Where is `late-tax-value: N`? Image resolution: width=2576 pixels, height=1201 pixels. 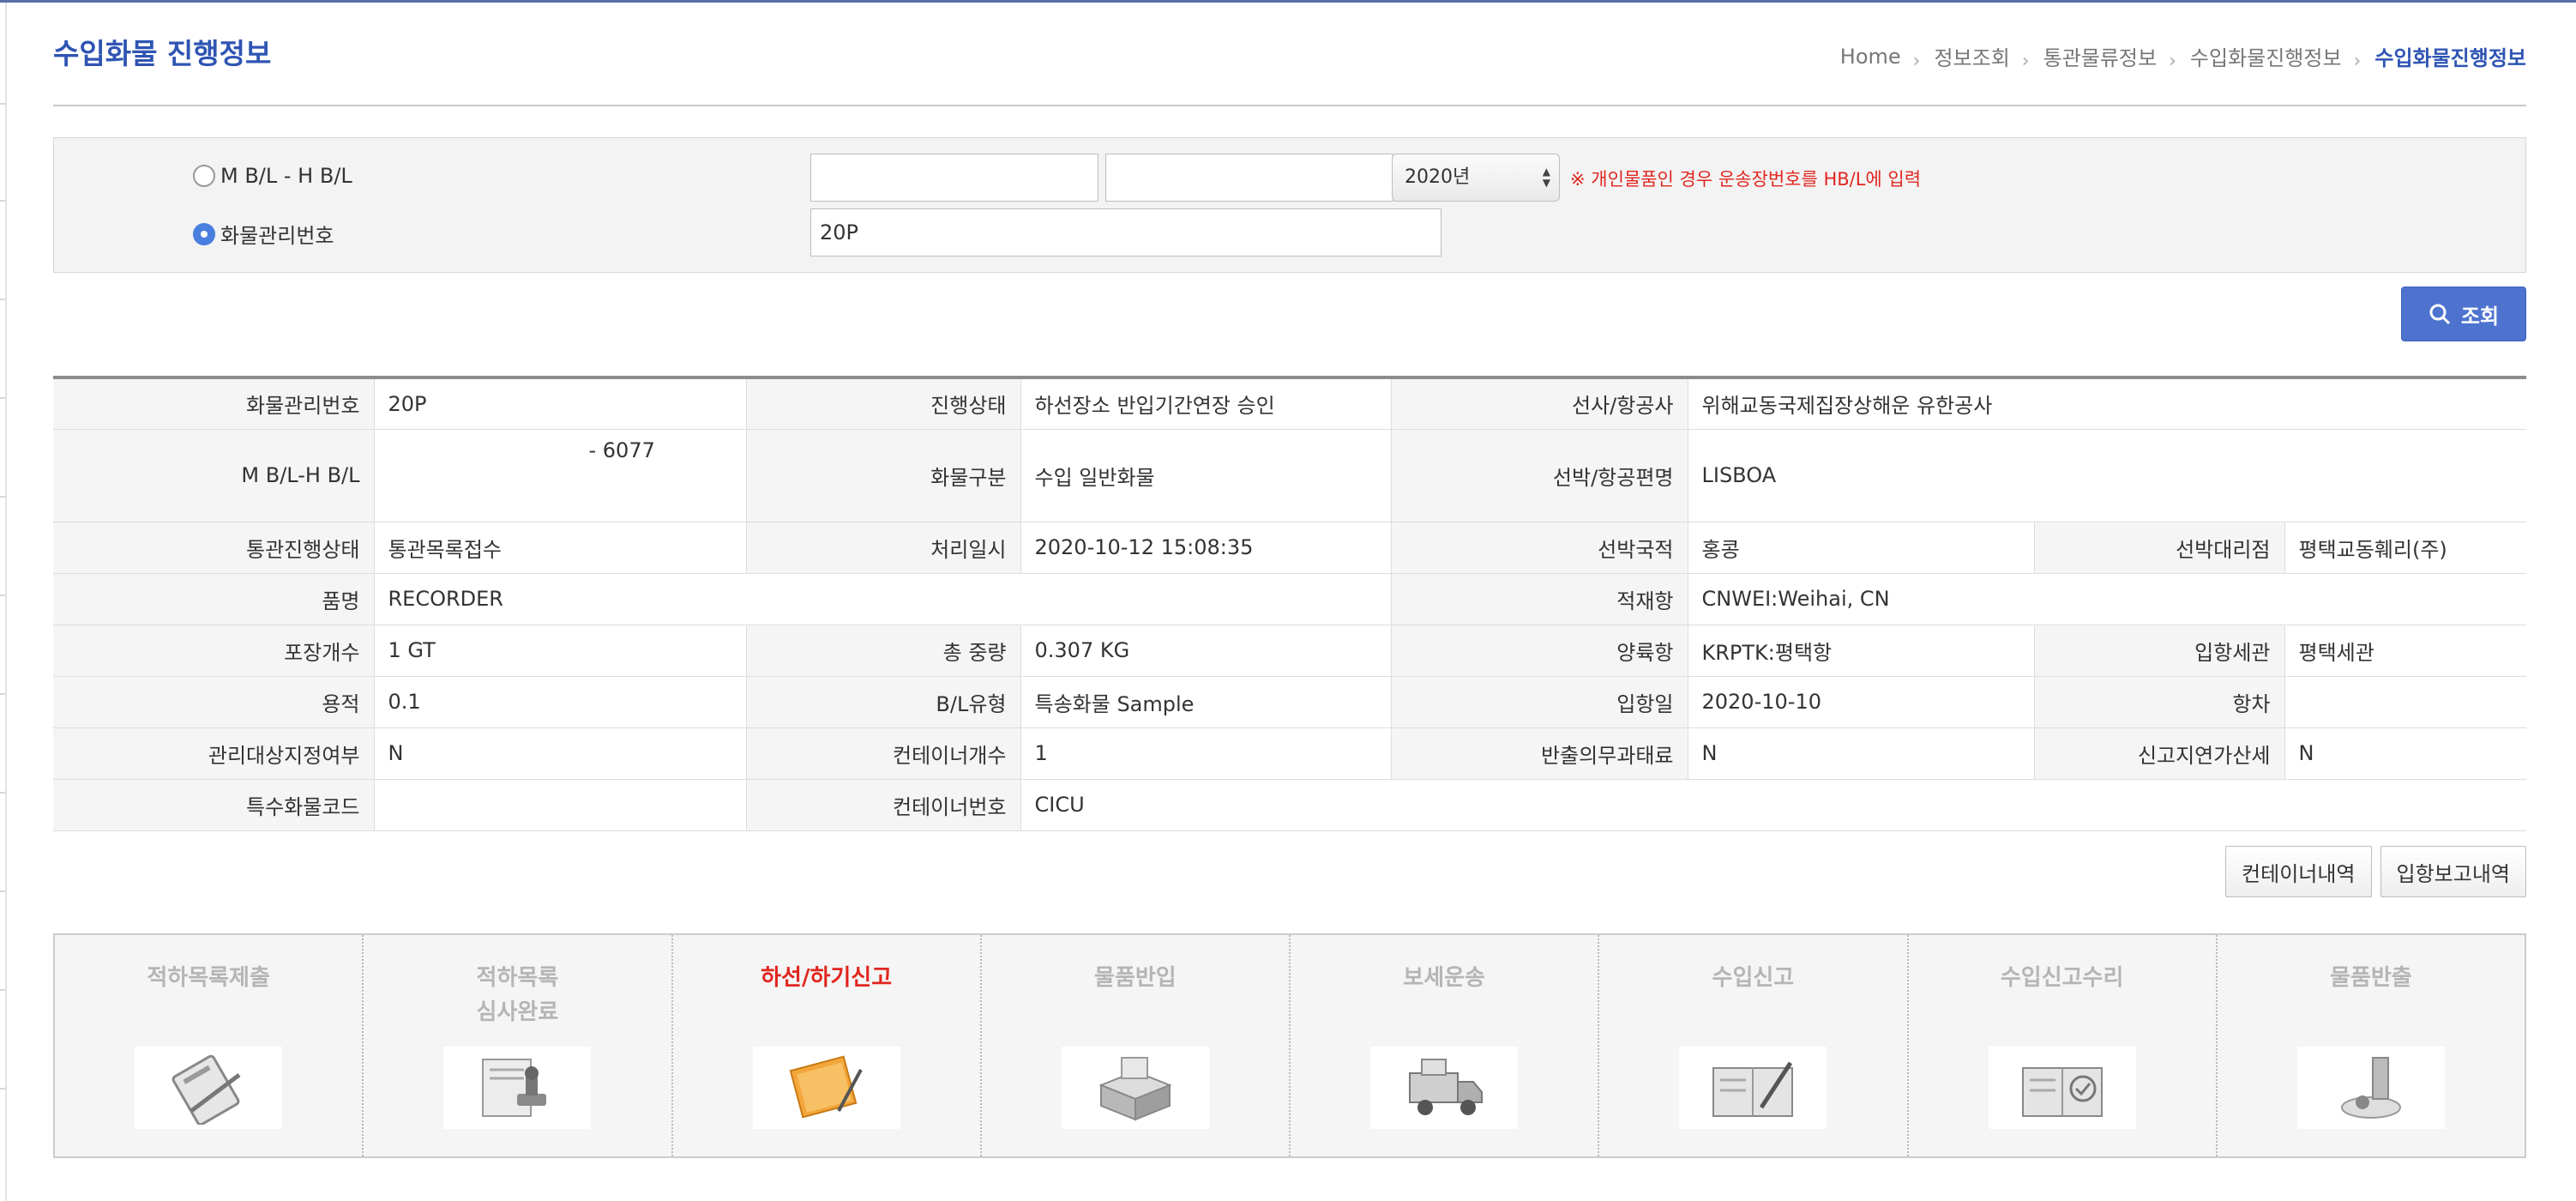
late-tax-value: N is located at coordinates (2405, 753).